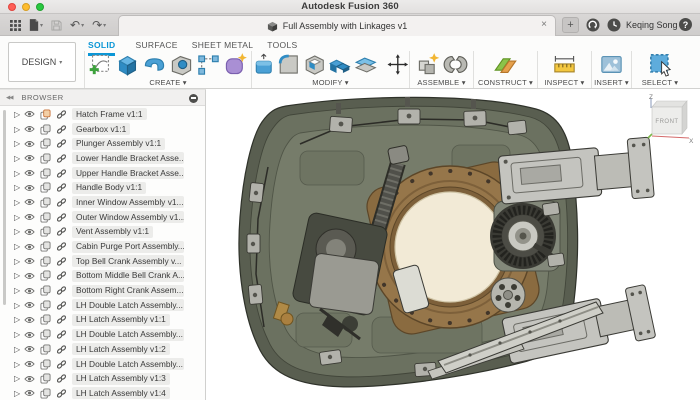  Describe the element at coordinates (441, 82) in the screenshot. I see `assemble-menu: ASSEMBLE ▾` at that location.